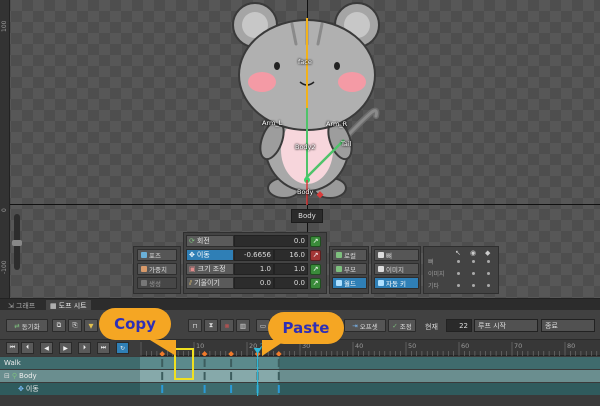 This screenshot has height=406, width=600. What do you see at coordinates (306, 328) in the screenshot?
I see `paste-callout: Paste` at bounding box center [306, 328].